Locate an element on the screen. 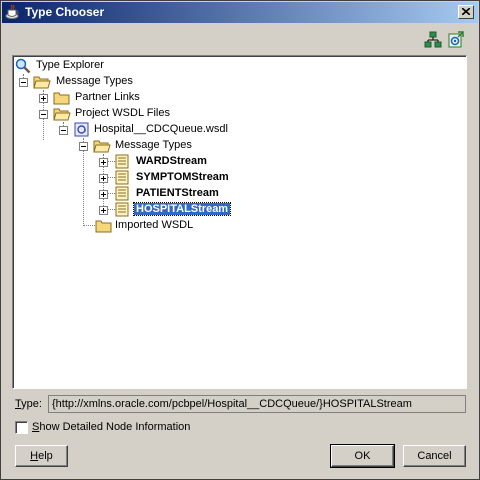 This screenshot has height=480, width=480. tree-label: Partner Links is located at coordinates (107, 97).